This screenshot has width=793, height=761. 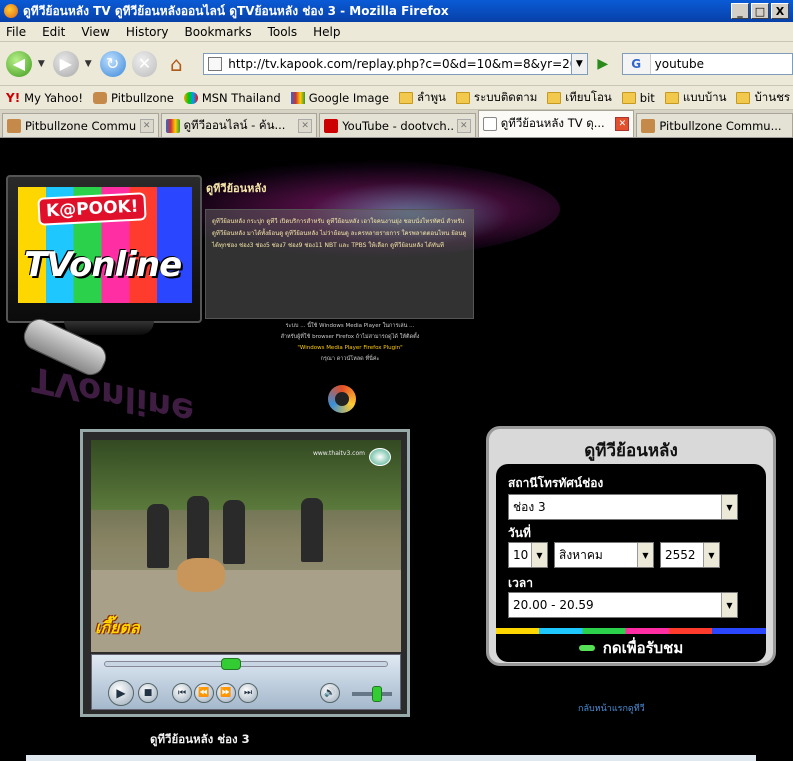 I want to click on bookmark-folder-tracking: ระบบติดตาม, so click(x=496, y=98).